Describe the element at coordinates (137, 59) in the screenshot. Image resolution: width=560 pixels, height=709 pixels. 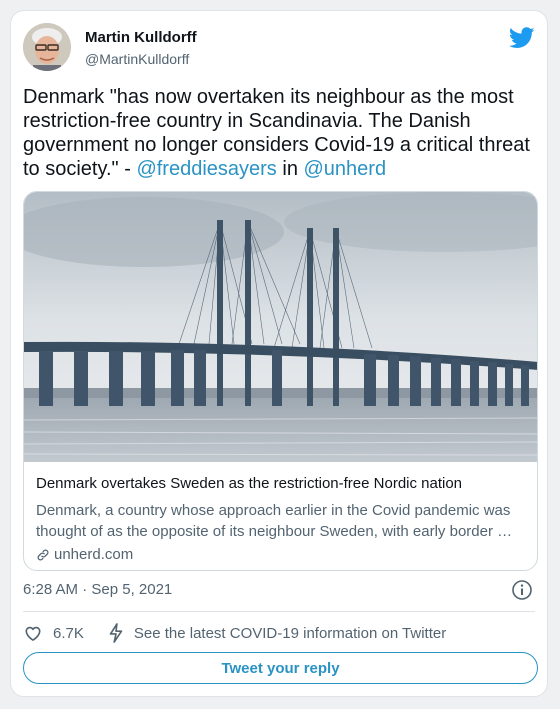
I see `author-handle: @MartinKulldorff` at that location.